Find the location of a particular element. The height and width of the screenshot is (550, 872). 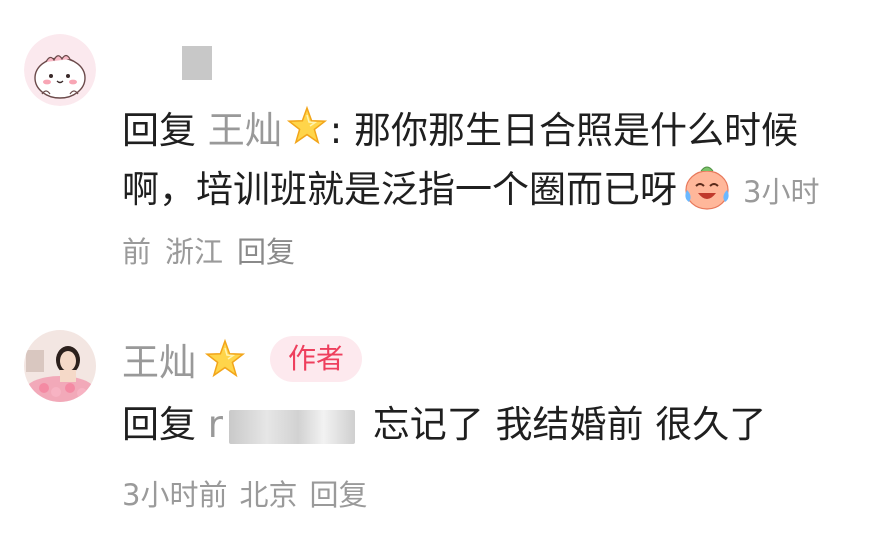

comment-location: 浙江 is located at coordinates (194, 252).